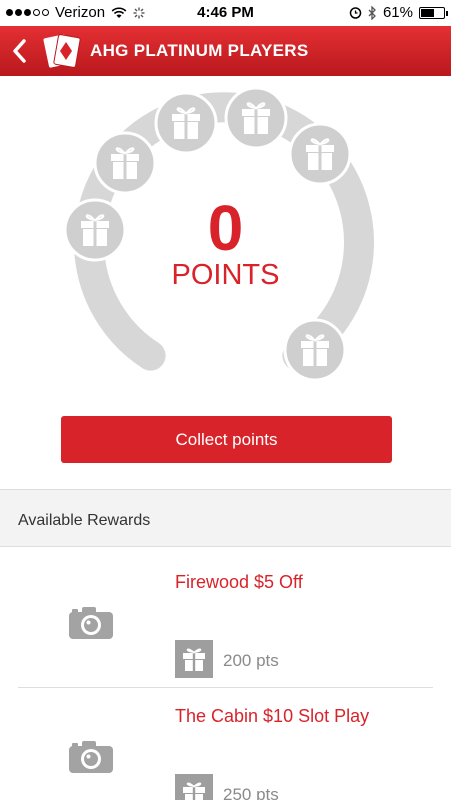 The height and width of the screenshot is (800, 451). What do you see at coordinates (225, 745) in the screenshot?
I see `reward-item: The Cabin $10 Slot Play 250 pts` at bounding box center [225, 745].